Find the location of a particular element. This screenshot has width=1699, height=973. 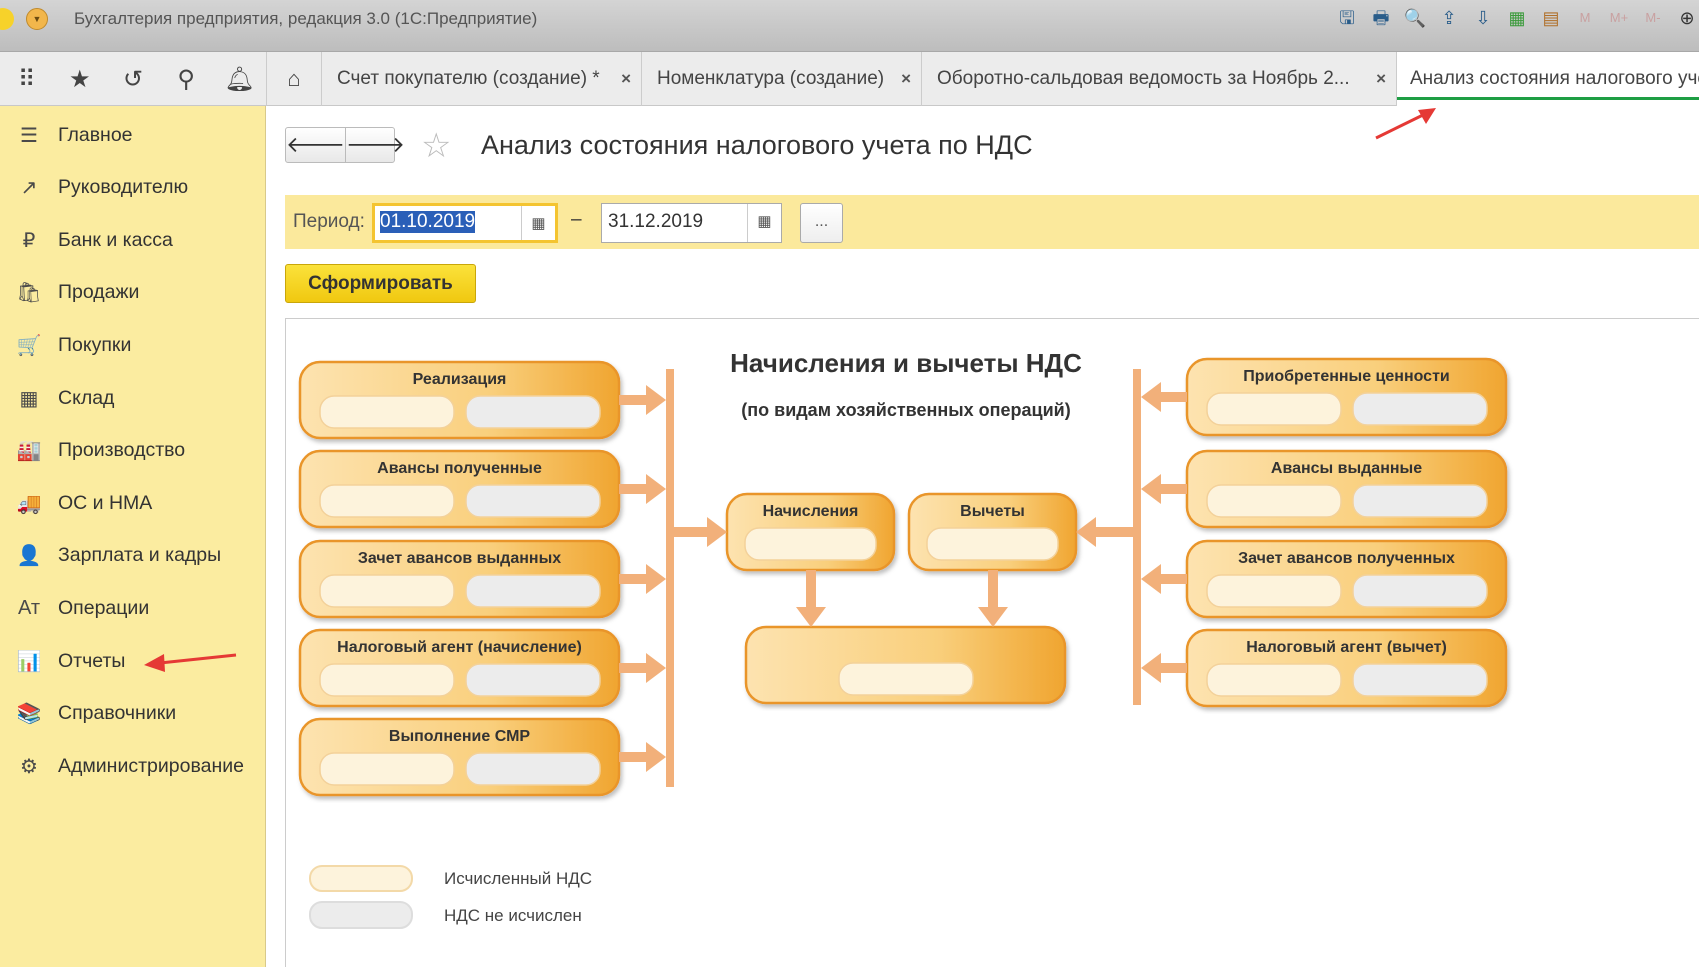

sidebar-item-label: Справочники is located at coordinates (117, 713).